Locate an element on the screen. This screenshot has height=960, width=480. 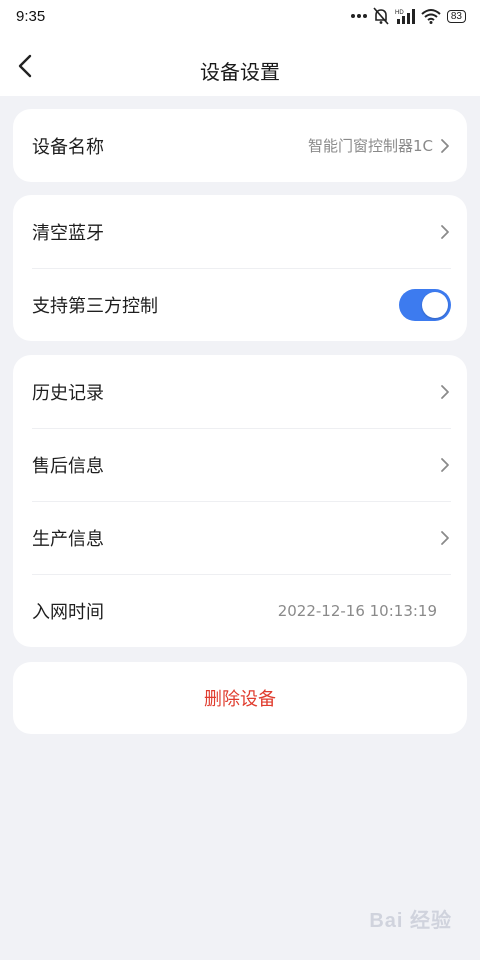
signal-icon: HD is located at coordinates (405, 16).